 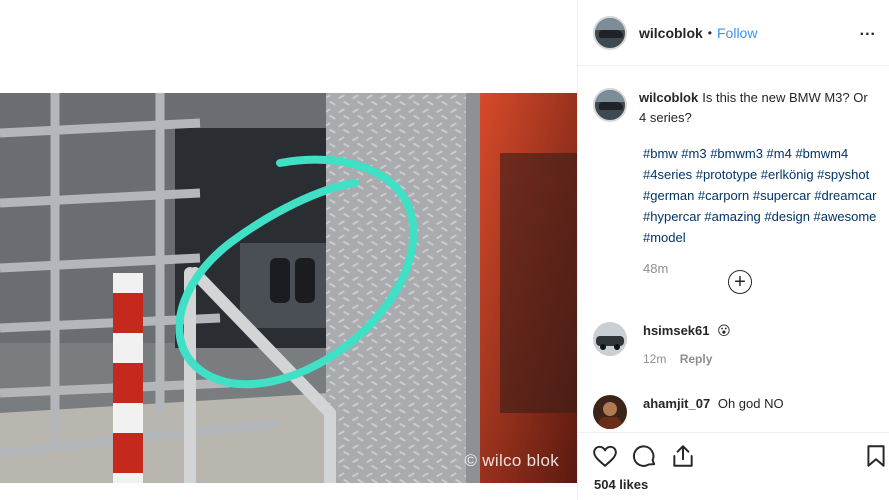 I want to click on caption-author-avatar, so click(x=610, y=105).